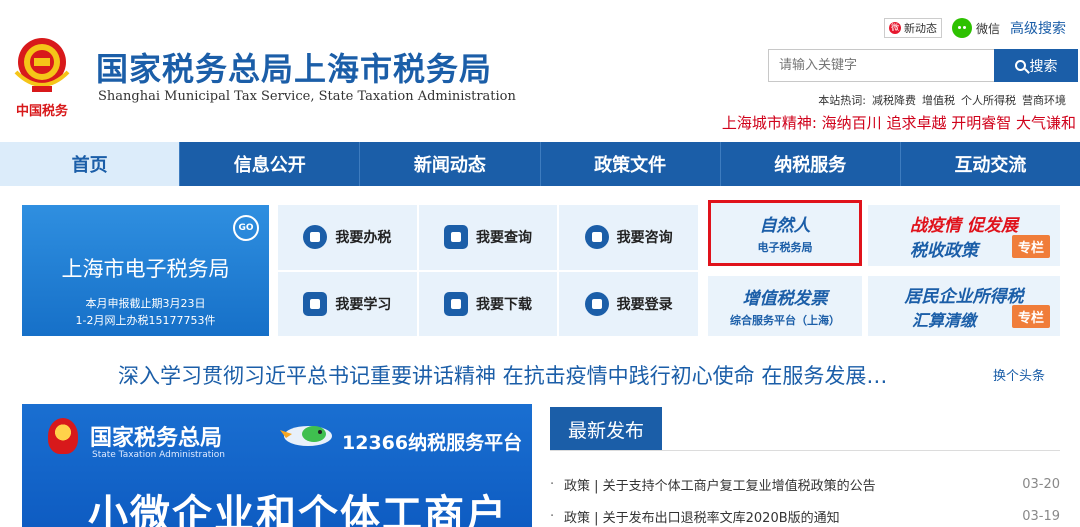 This screenshot has height=527, width=1080. I want to click on weibo-icon: 微, so click(894, 28).